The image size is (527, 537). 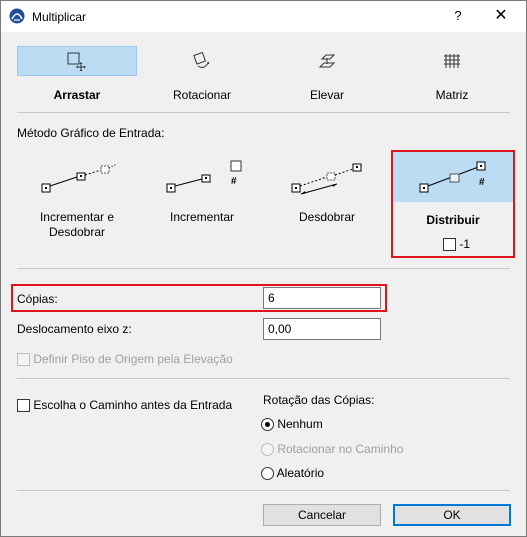 I want to click on method-label-line1: Incrementar e, so click(x=77, y=217).